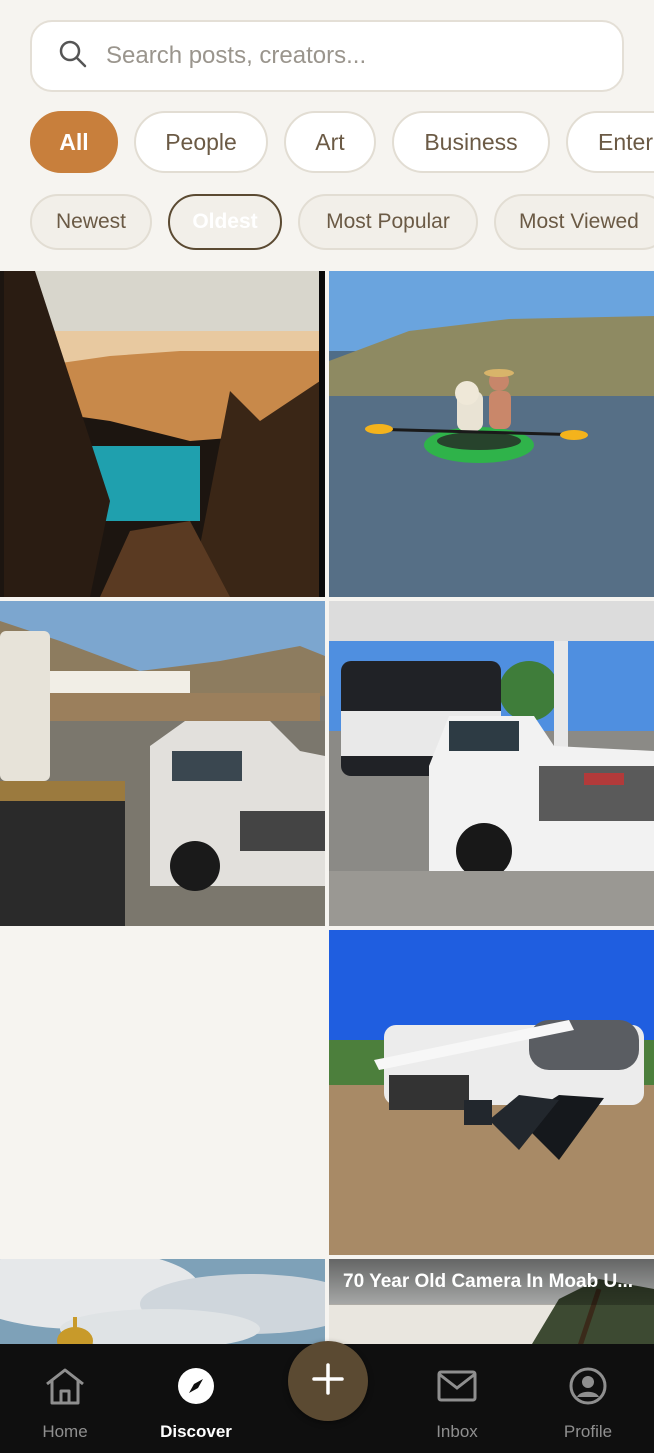  What do you see at coordinates (471, 142) in the screenshot?
I see `category-chip-business: Business` at bounding box center [471, 142].